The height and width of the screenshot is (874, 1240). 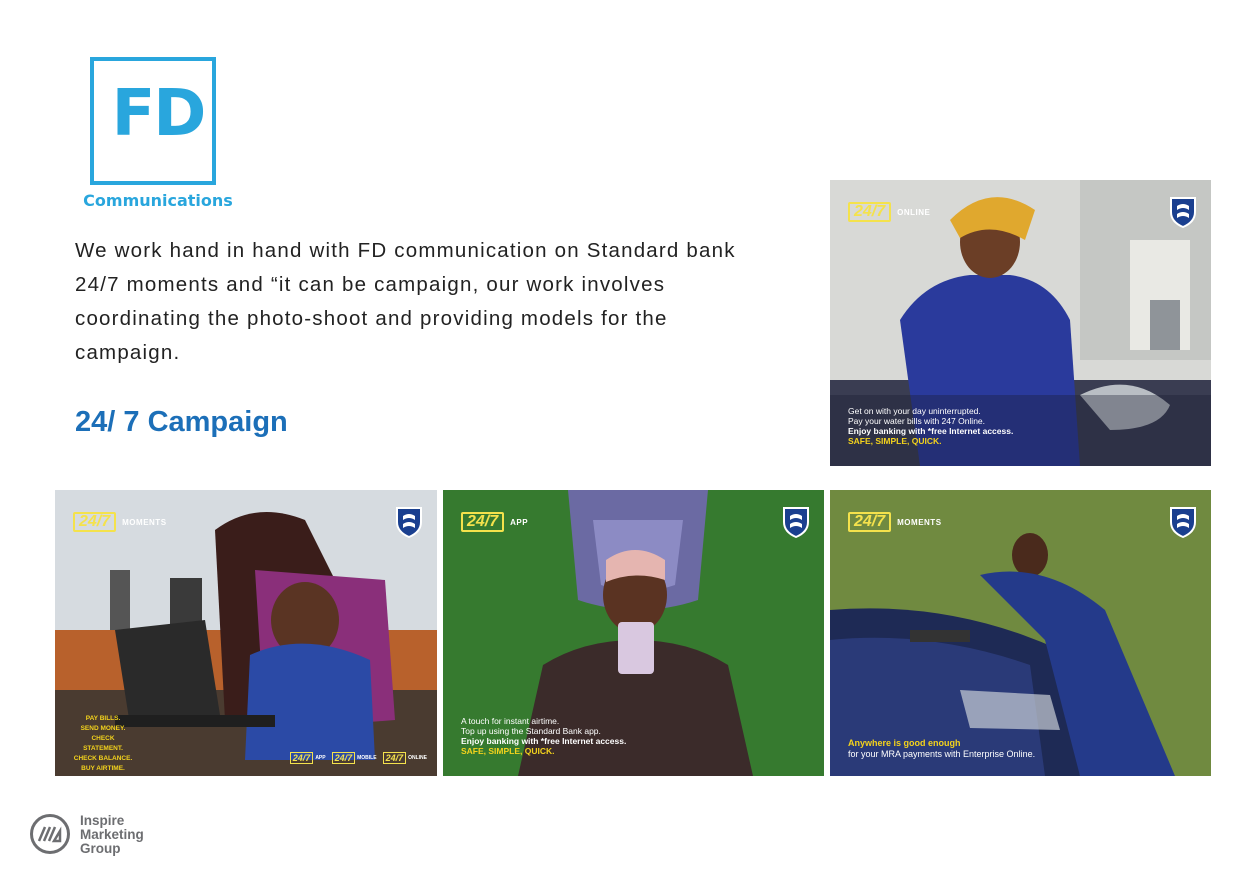 What do you see at coordinates (102, 820) in the screenshot?
I see `inspire-line: Inspire` at bounding box center [102, 820].